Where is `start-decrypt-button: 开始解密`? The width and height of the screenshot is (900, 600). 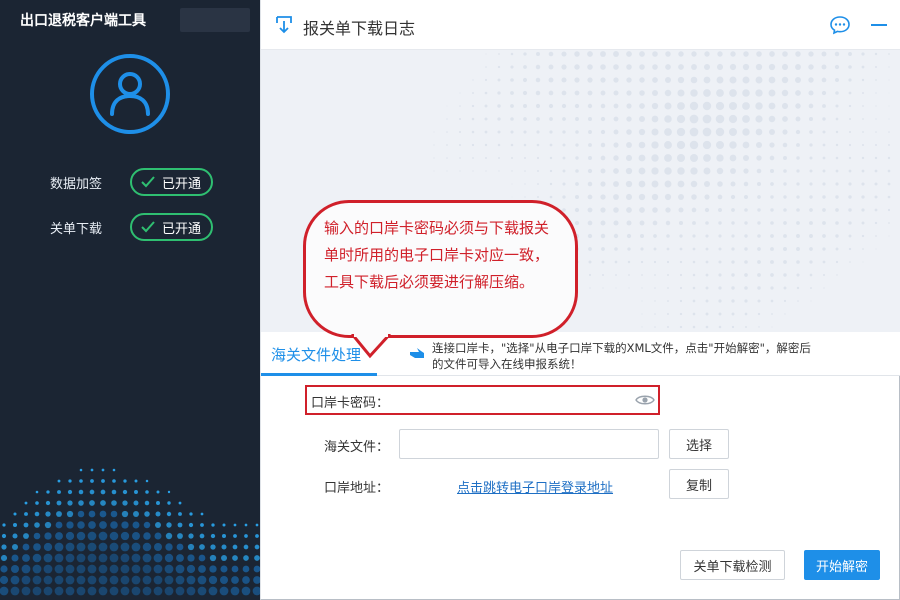 start-decrypt-button: 开始解密 is located at coordinates (842, 565).